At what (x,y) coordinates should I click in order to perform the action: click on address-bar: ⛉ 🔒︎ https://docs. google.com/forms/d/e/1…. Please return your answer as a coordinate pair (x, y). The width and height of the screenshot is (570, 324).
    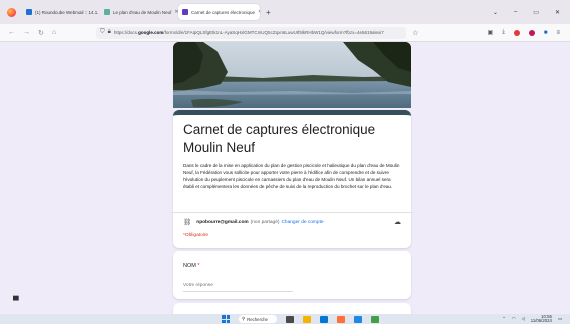
    Looking at the image, I should click on (251, 32).